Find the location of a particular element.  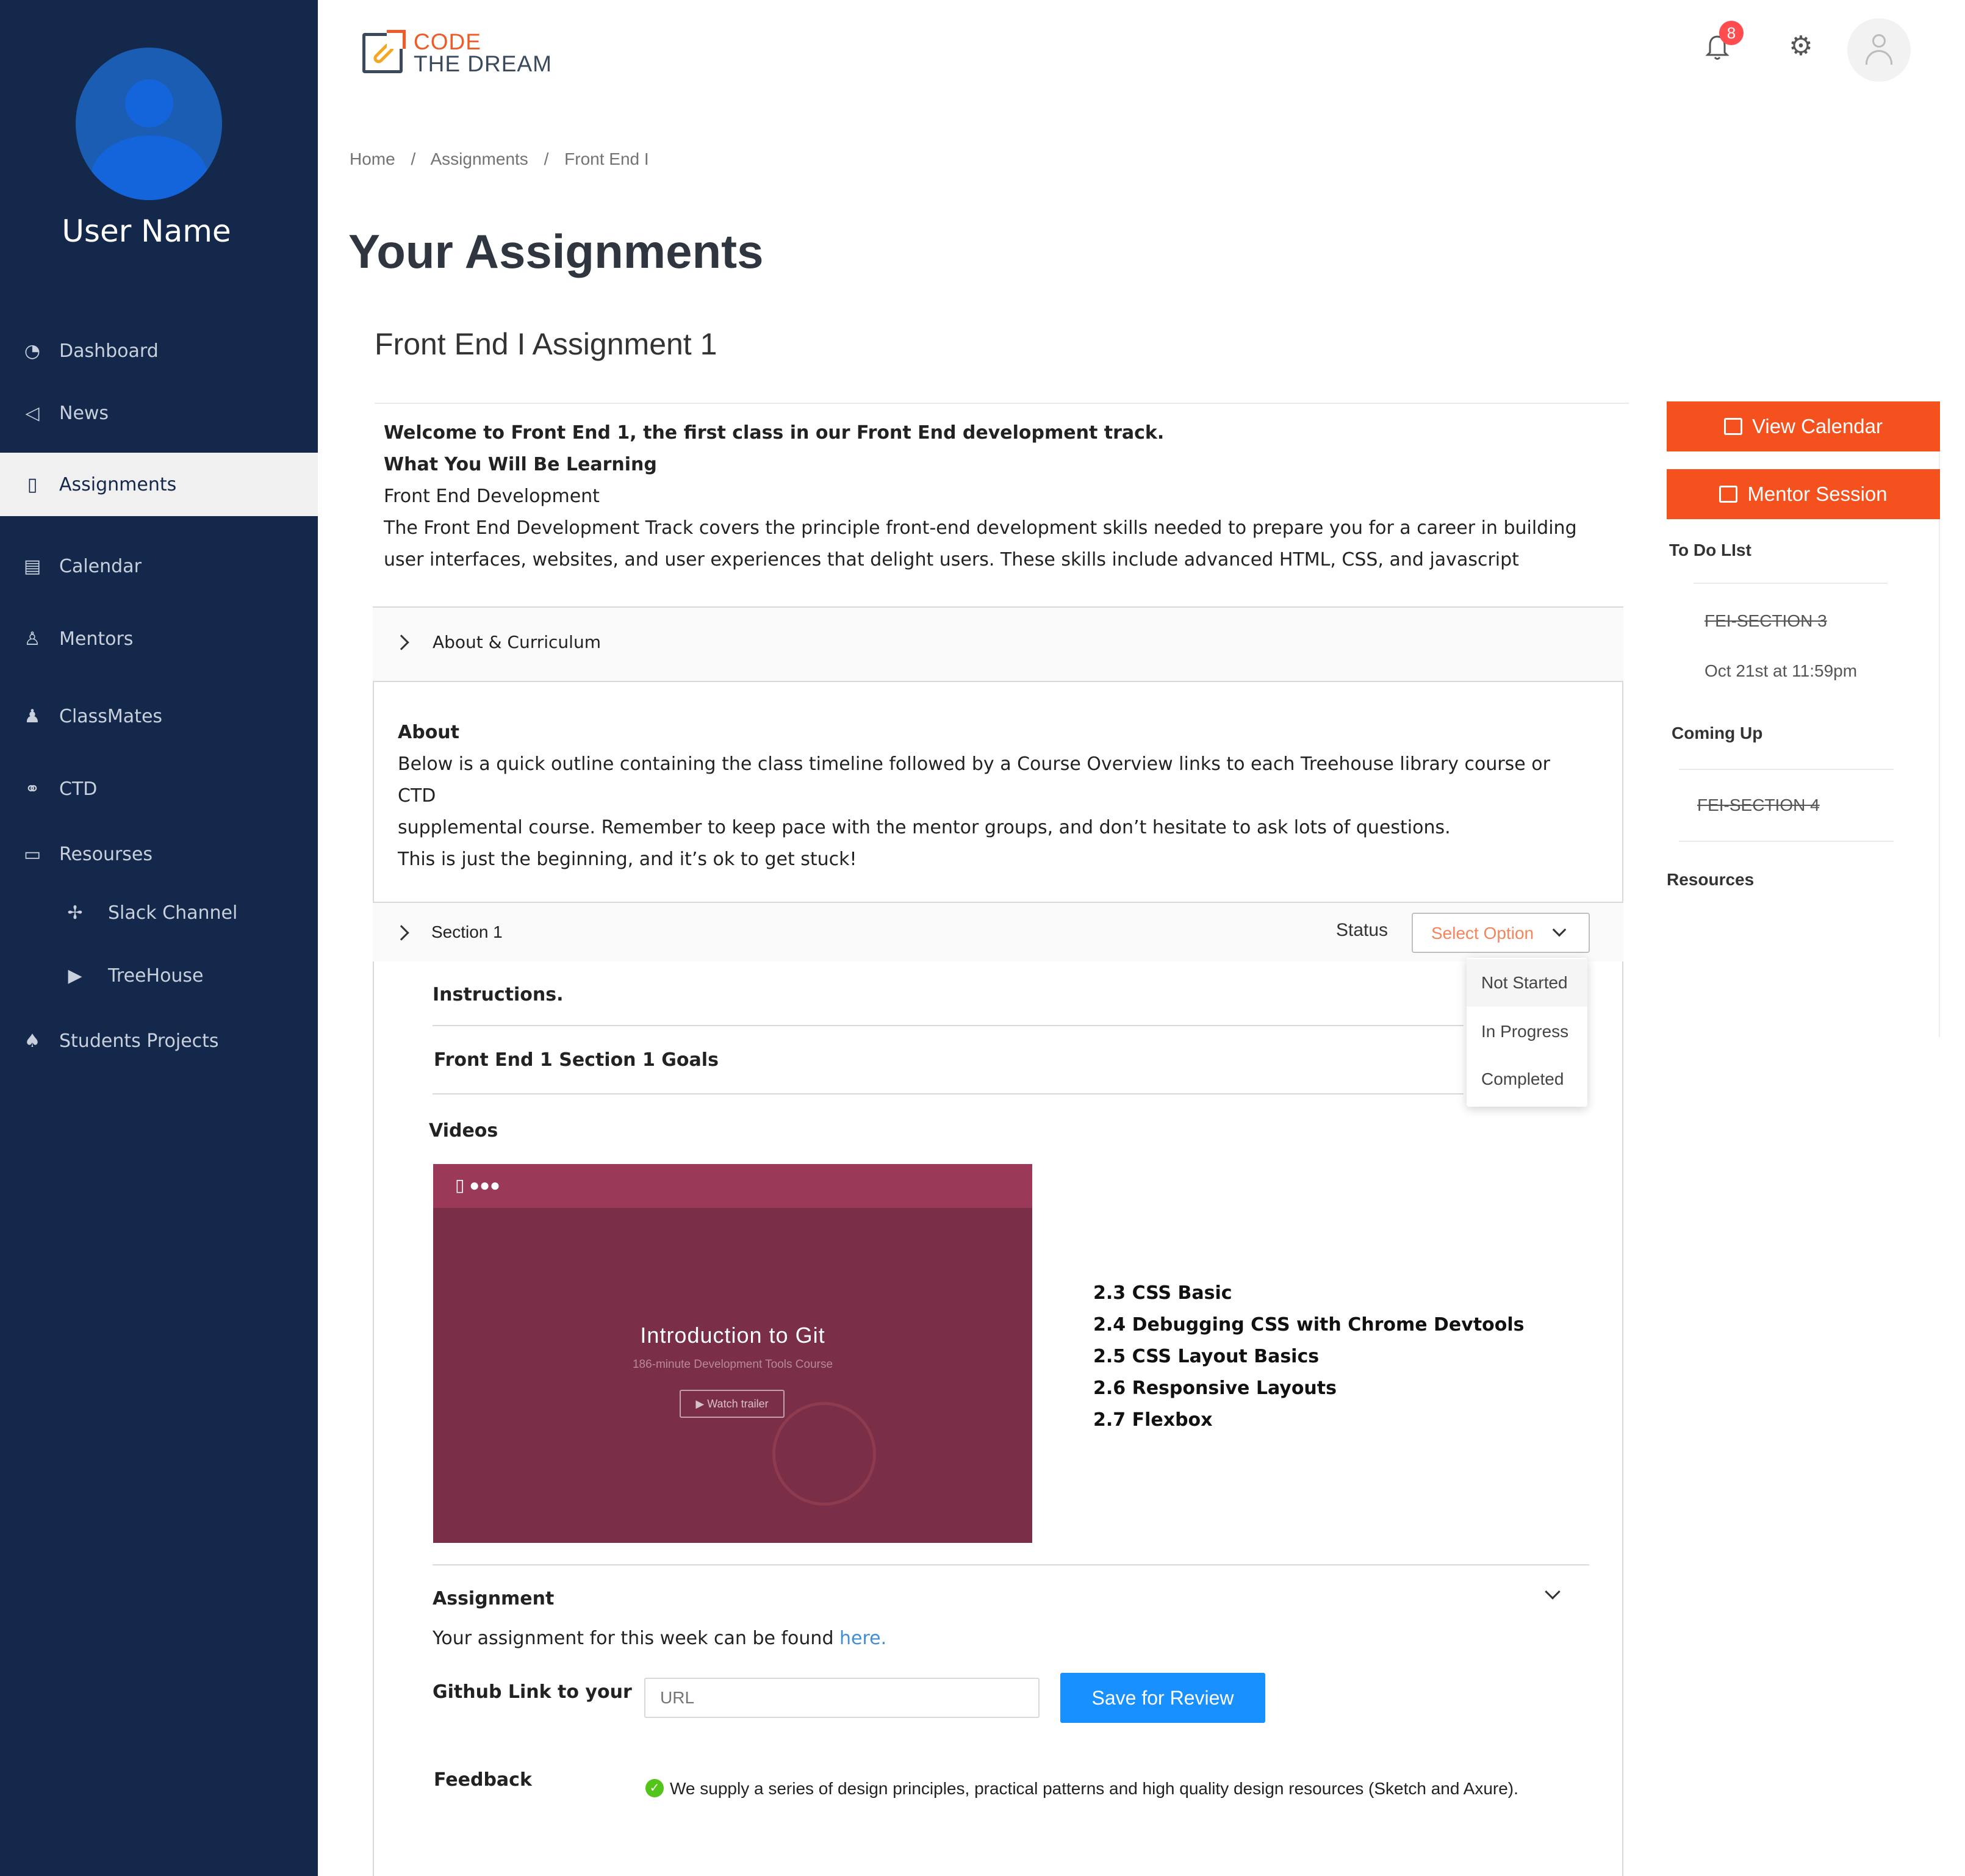

sidebar-item-news: ◁ News is located at coordinates (159, 413).